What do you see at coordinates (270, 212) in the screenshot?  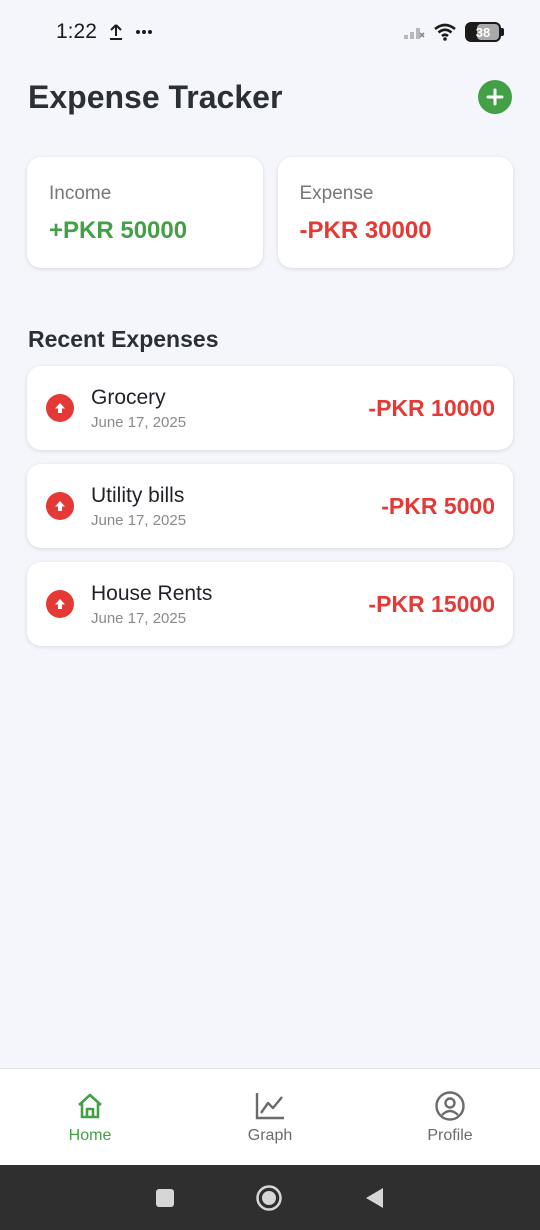 I see `summary-cards: Income +PKR 50000 Expense -PKR 30000` at bounding box center [270, 212].